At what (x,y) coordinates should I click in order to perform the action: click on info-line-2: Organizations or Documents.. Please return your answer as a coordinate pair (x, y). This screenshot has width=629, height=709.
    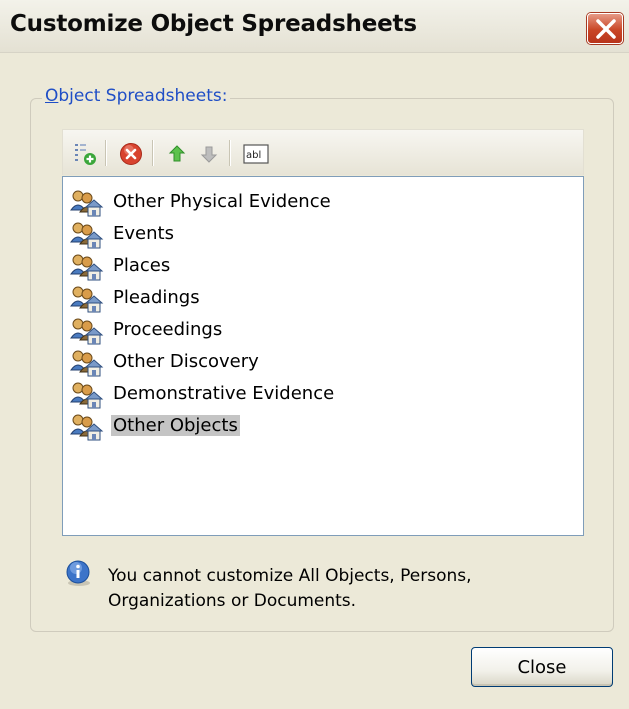
    Looking at the image, I should click on (232, 601).